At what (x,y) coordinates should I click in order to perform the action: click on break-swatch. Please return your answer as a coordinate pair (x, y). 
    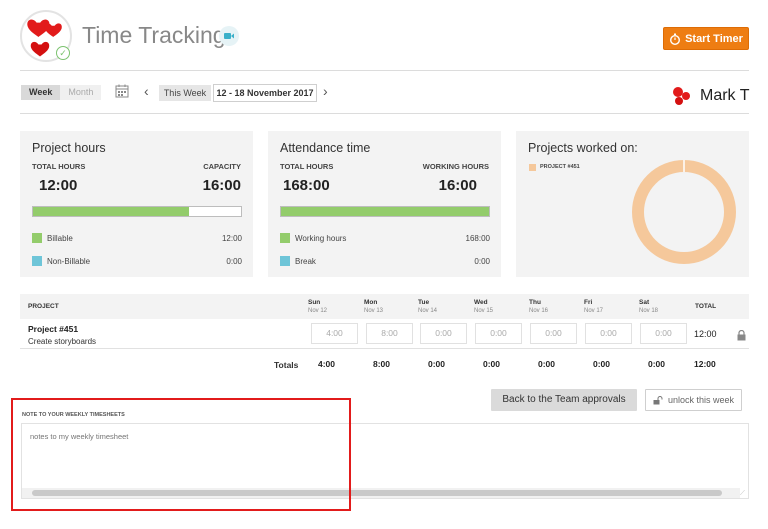
    Looking at the image, I should click on (285, 261).